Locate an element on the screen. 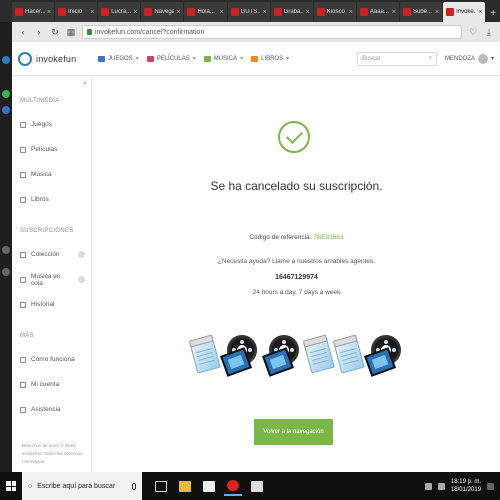  collapse-icon: « is located at coordinates (85, 83).